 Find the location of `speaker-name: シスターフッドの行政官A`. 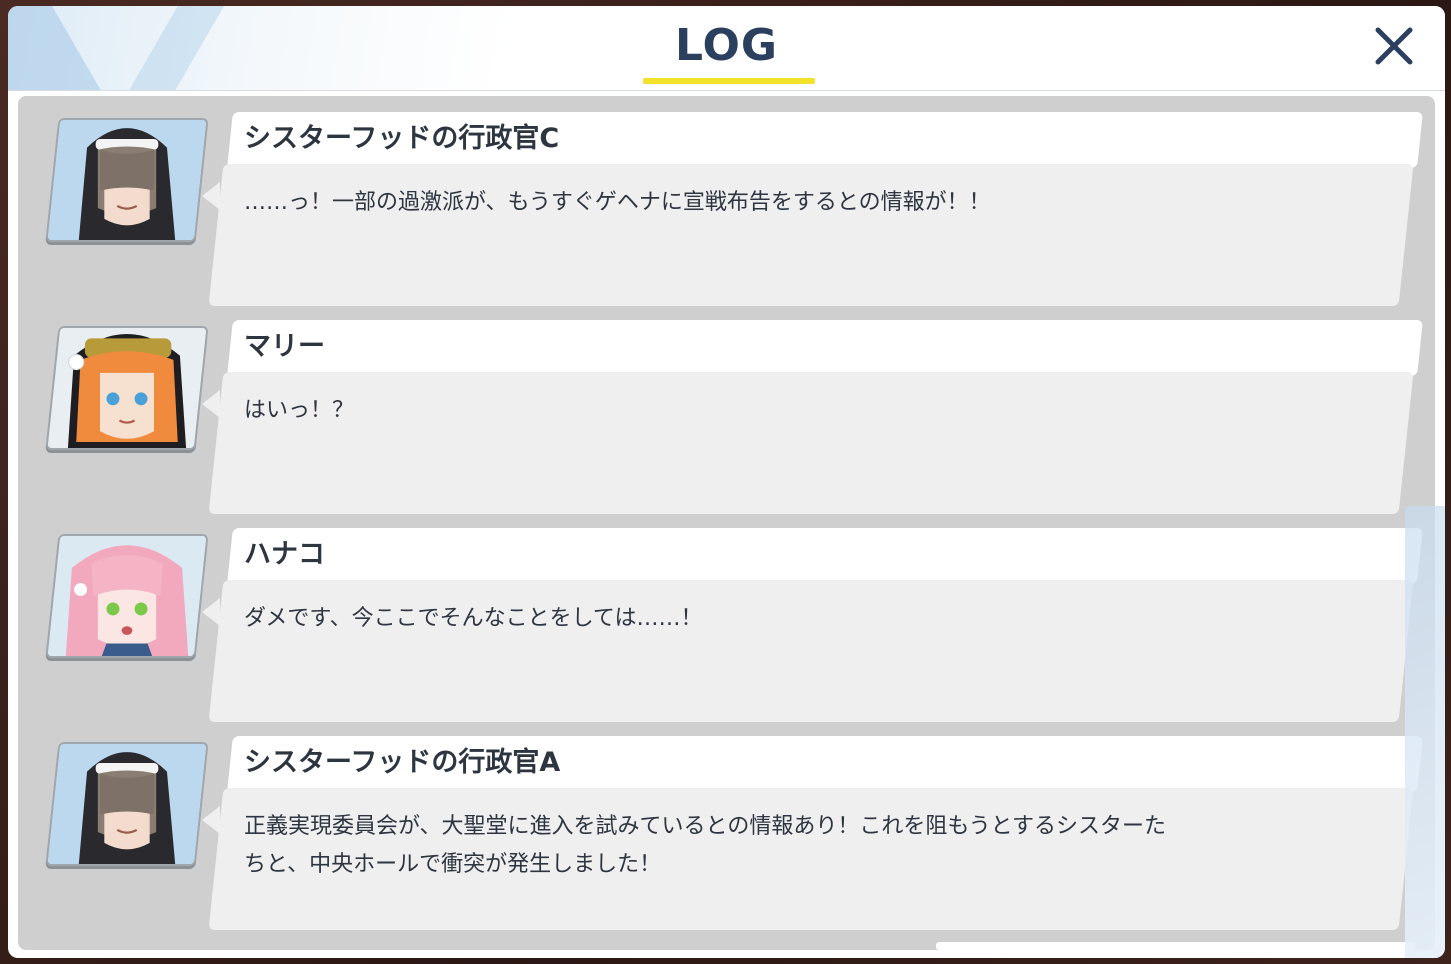

speaker-name: シスターフッドの行政官A is located at coordinates (402, 762).